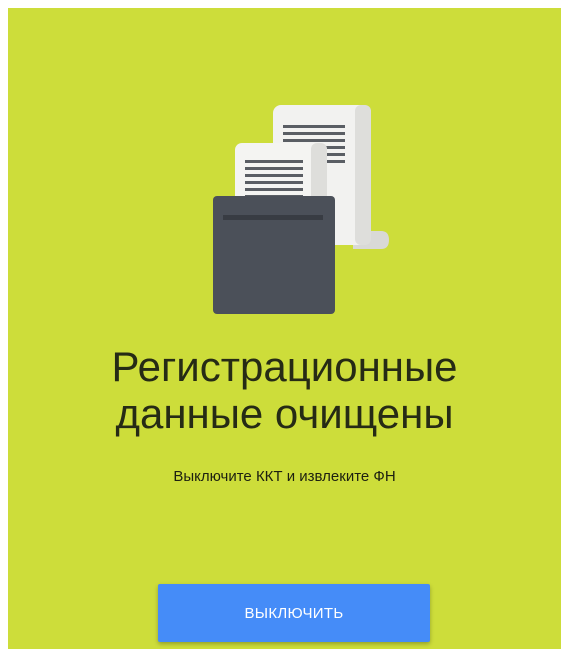 The height and width of the screenshot is (649, 568). Describe the element at coordinates (273, 217) in the screenshot. I see `printer-slot` at that location.